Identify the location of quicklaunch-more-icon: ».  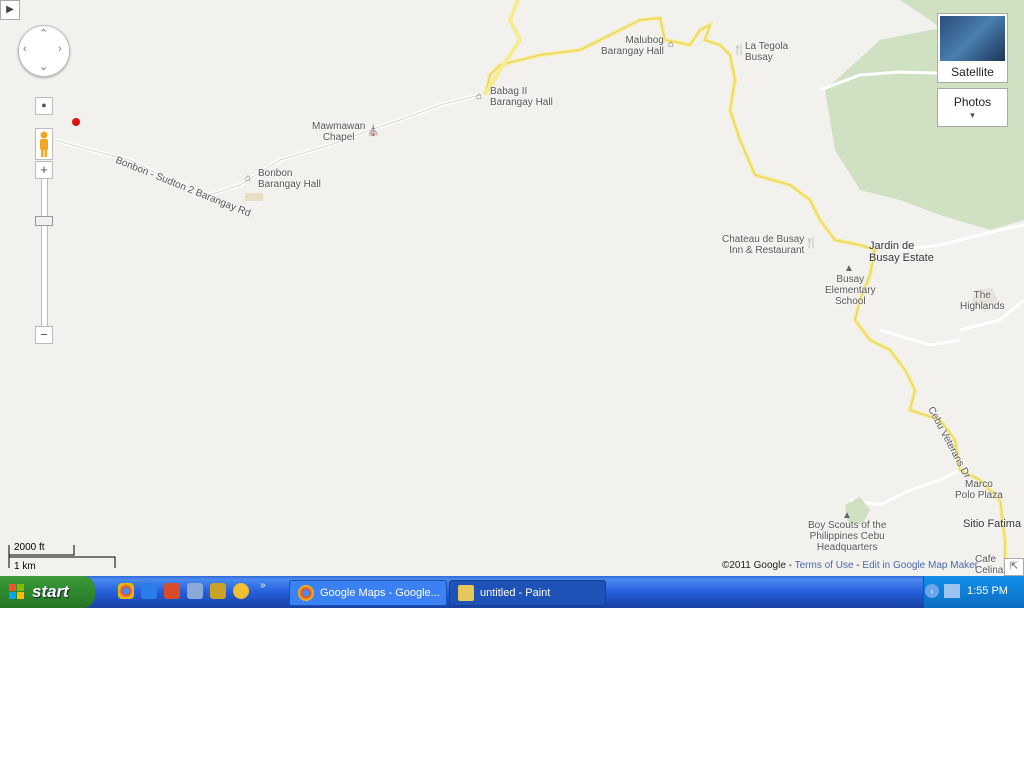
(263, 585).